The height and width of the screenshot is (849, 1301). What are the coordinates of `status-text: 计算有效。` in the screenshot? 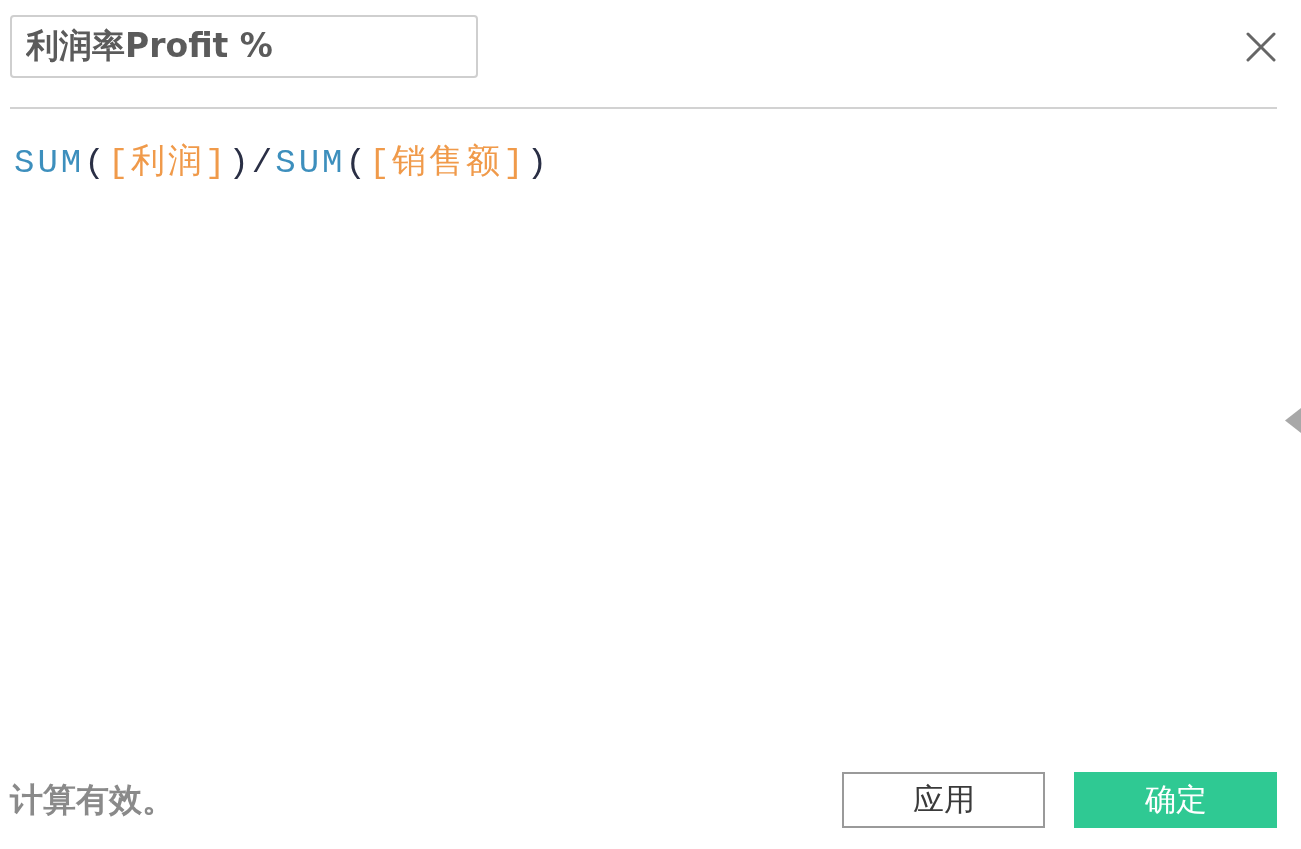 It's located at (92, 799).